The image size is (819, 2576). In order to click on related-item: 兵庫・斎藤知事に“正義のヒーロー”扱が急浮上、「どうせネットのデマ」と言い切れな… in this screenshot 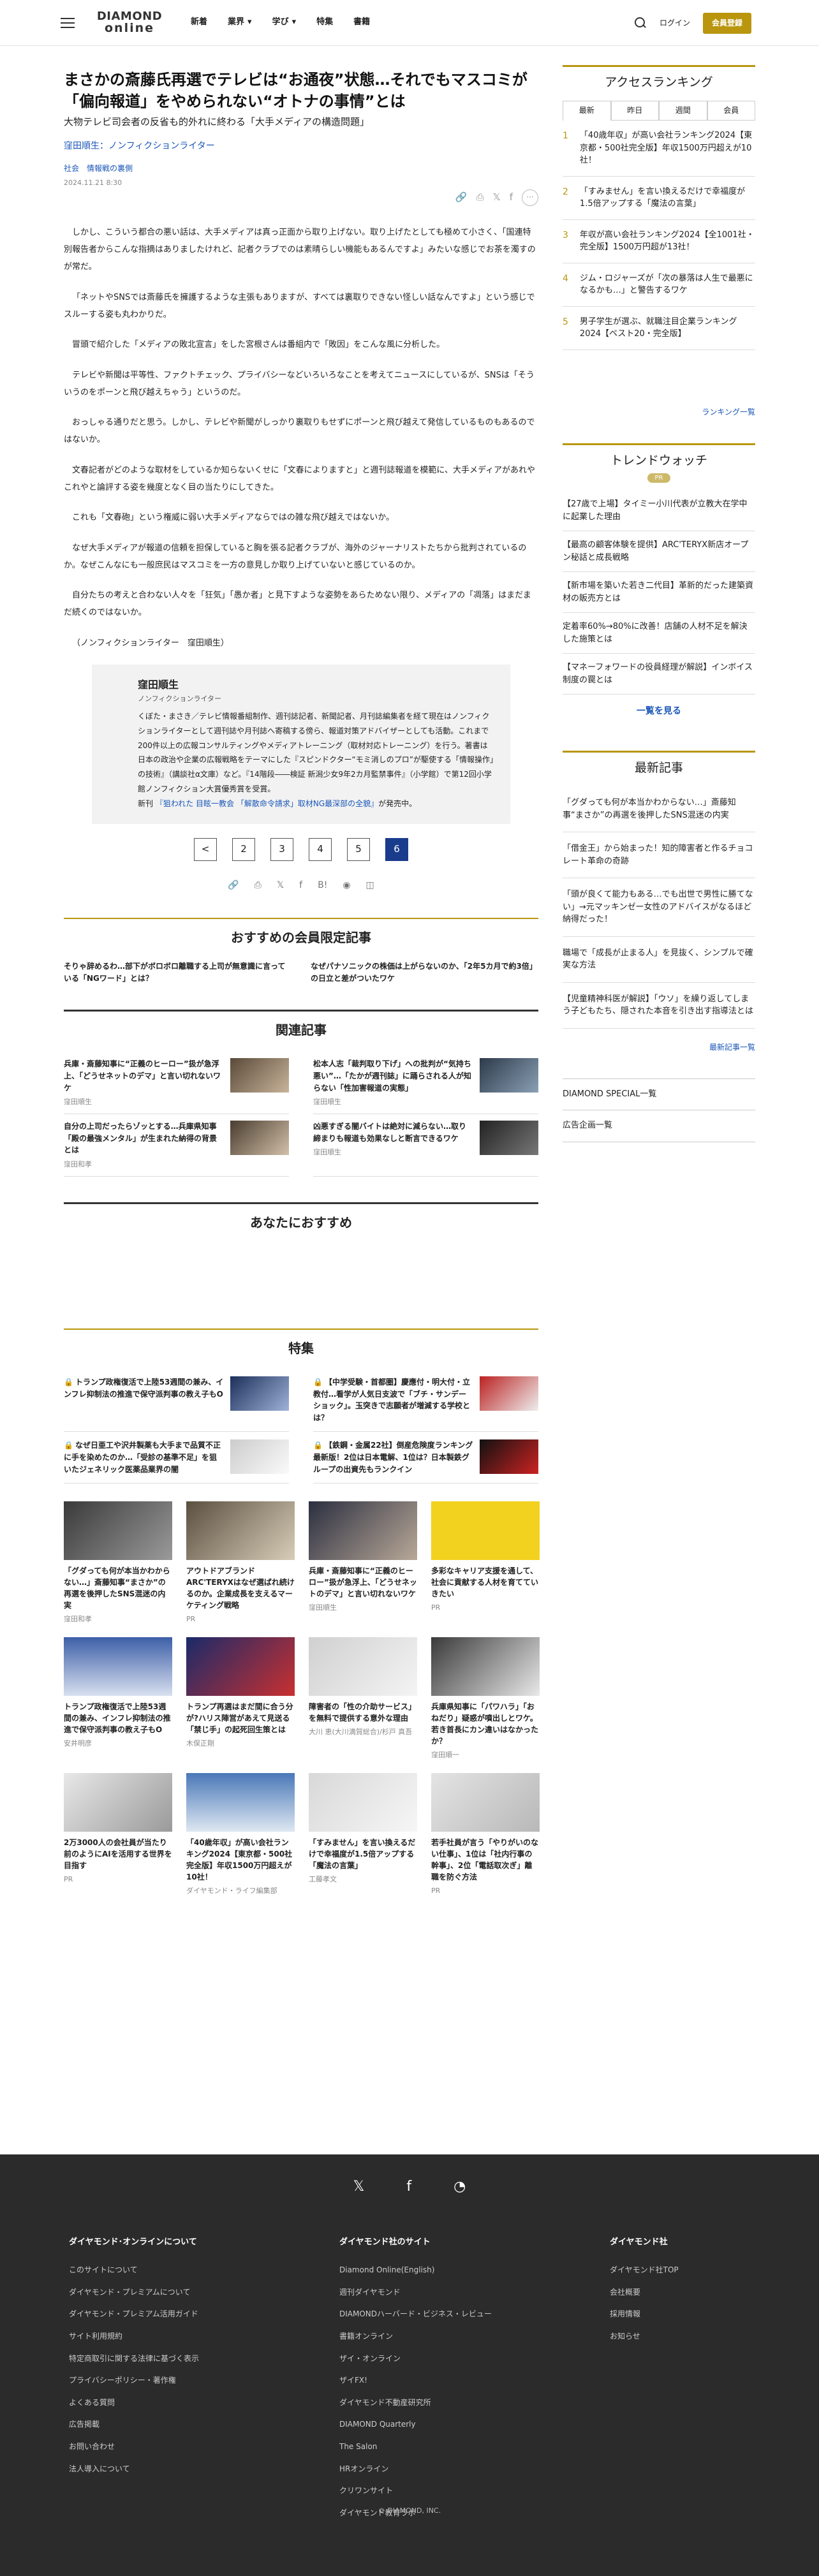, I will do `click(176, 1083)`.